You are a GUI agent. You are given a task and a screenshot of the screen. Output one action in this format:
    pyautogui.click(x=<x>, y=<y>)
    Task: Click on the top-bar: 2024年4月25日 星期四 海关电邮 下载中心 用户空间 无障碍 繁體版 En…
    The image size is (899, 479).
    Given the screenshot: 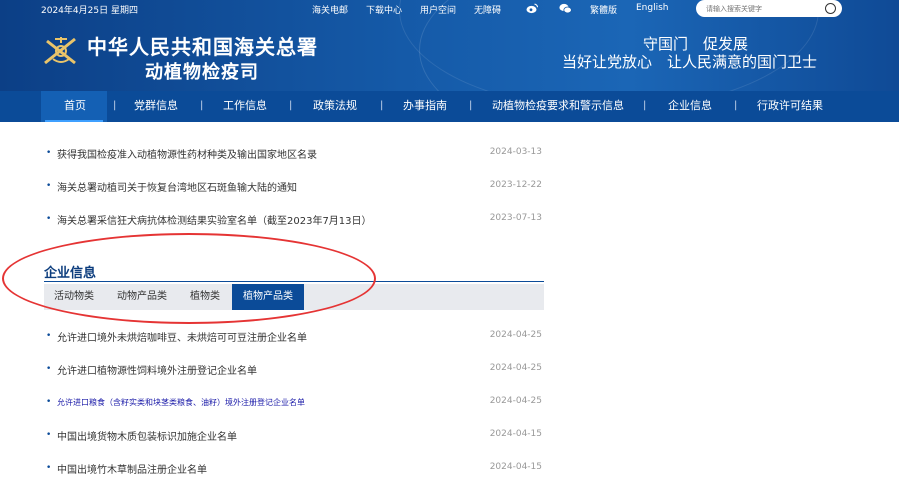 What is the action you would take?
    pyautogui.click(x=449, y=9)
    